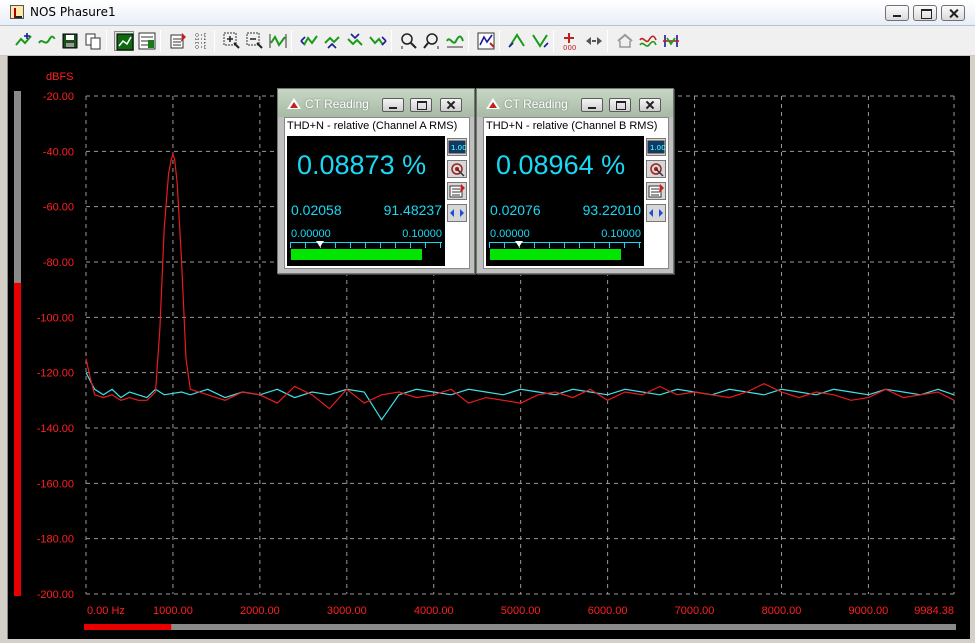 The width and height of the screenshot is (975, 643). I want to click on x-tick-label: 5000.00, so click(521, 611).